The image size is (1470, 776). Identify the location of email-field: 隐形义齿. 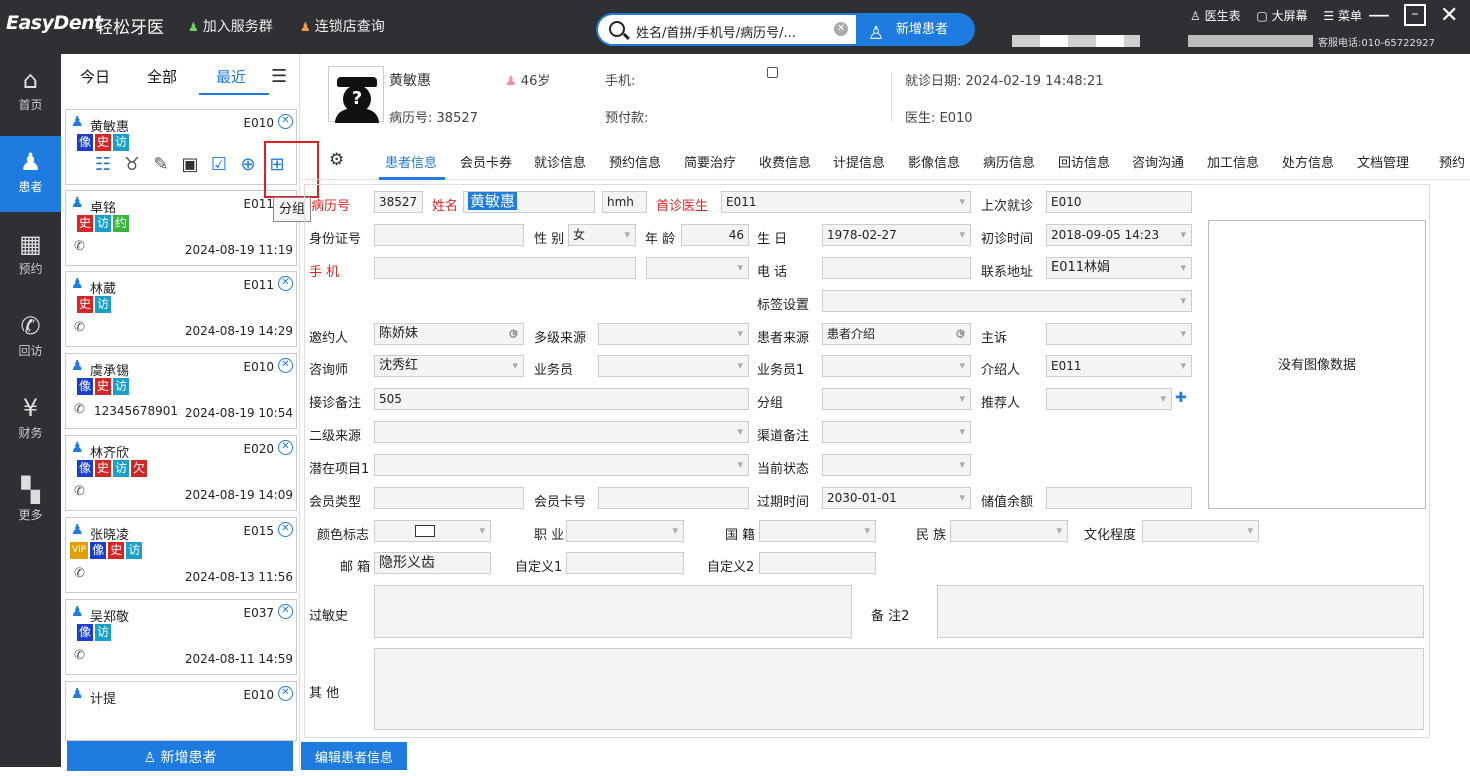
(432, 563).